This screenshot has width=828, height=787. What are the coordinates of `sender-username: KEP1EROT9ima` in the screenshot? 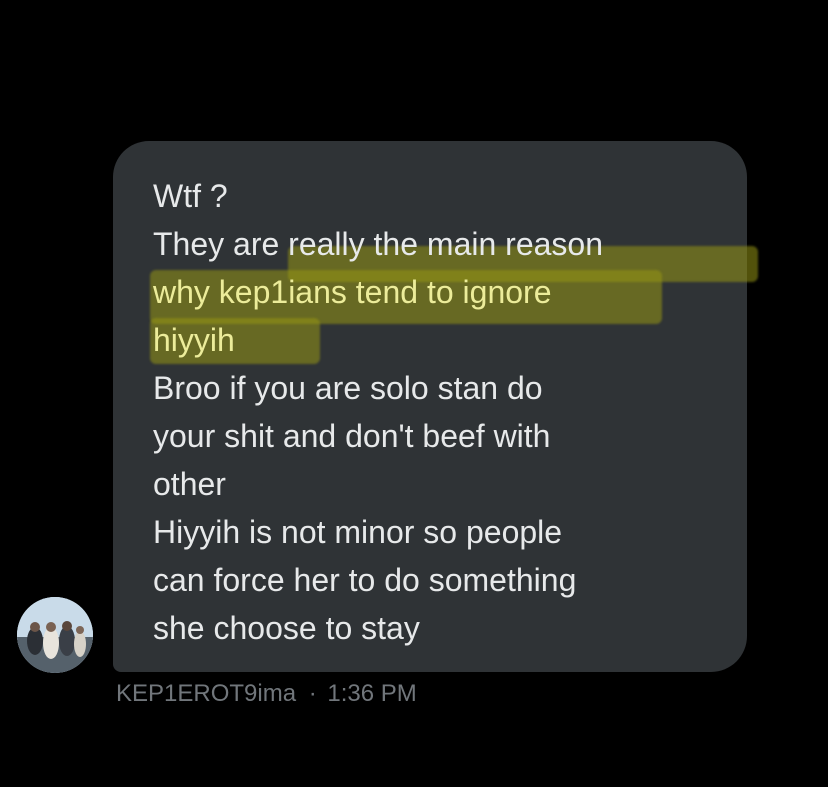 It's located at (206, 693).